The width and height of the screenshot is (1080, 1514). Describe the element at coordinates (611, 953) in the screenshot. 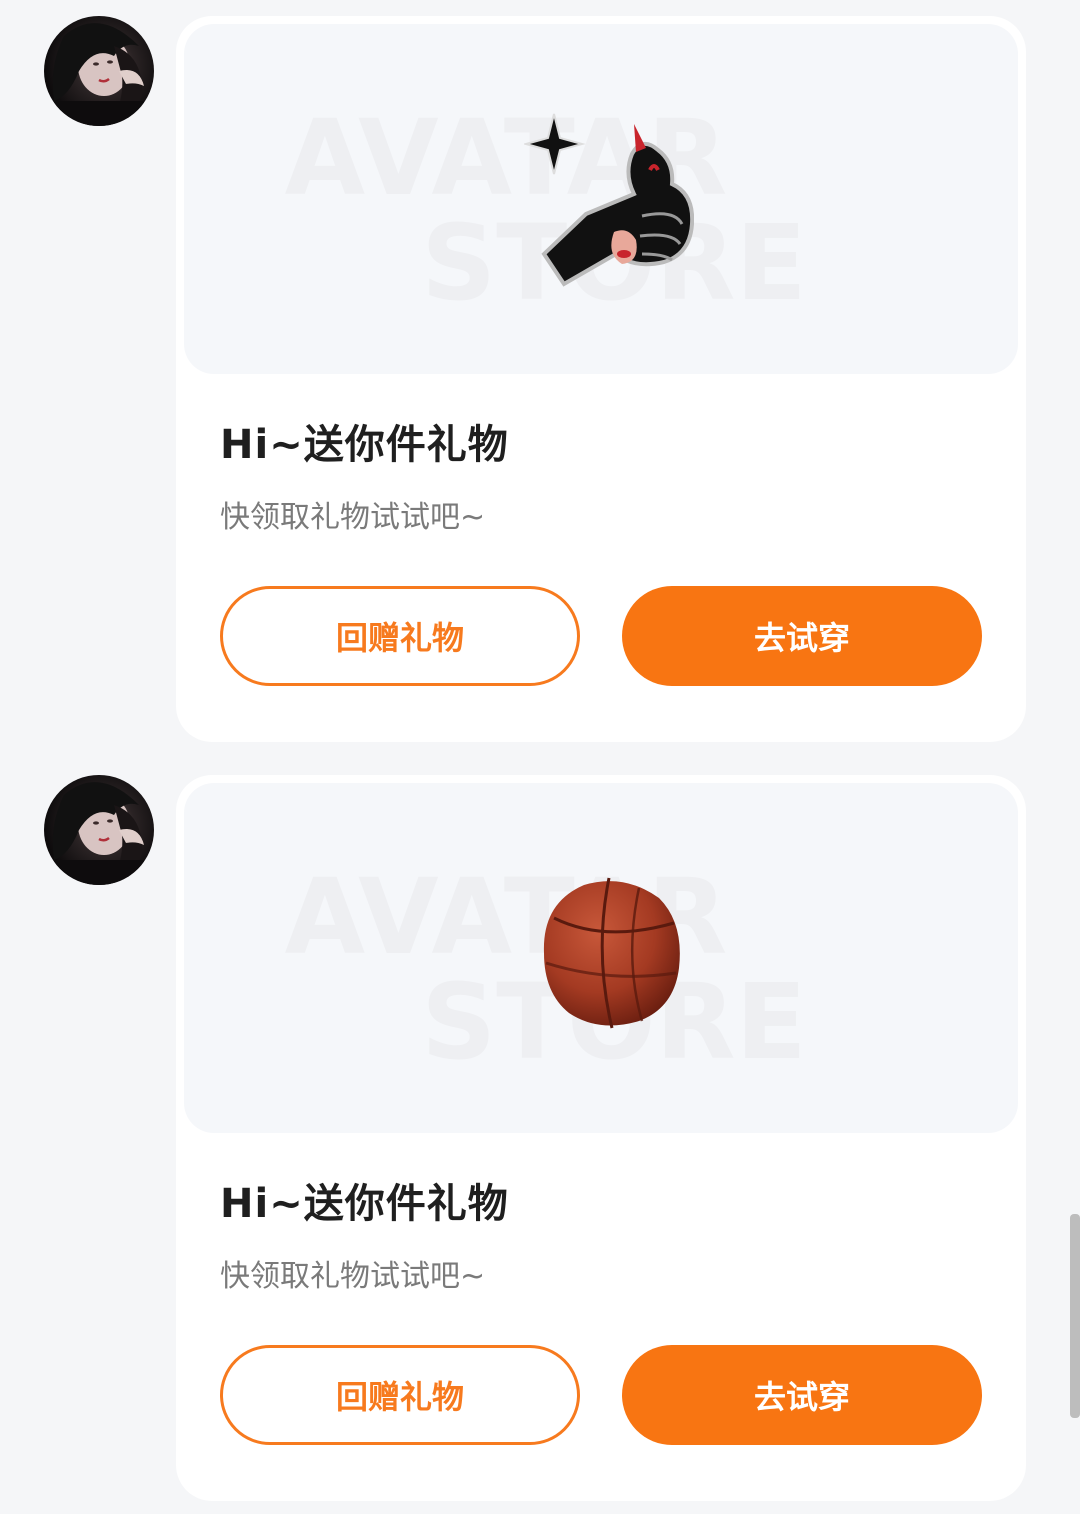

I see `basketball-icon` at that location.